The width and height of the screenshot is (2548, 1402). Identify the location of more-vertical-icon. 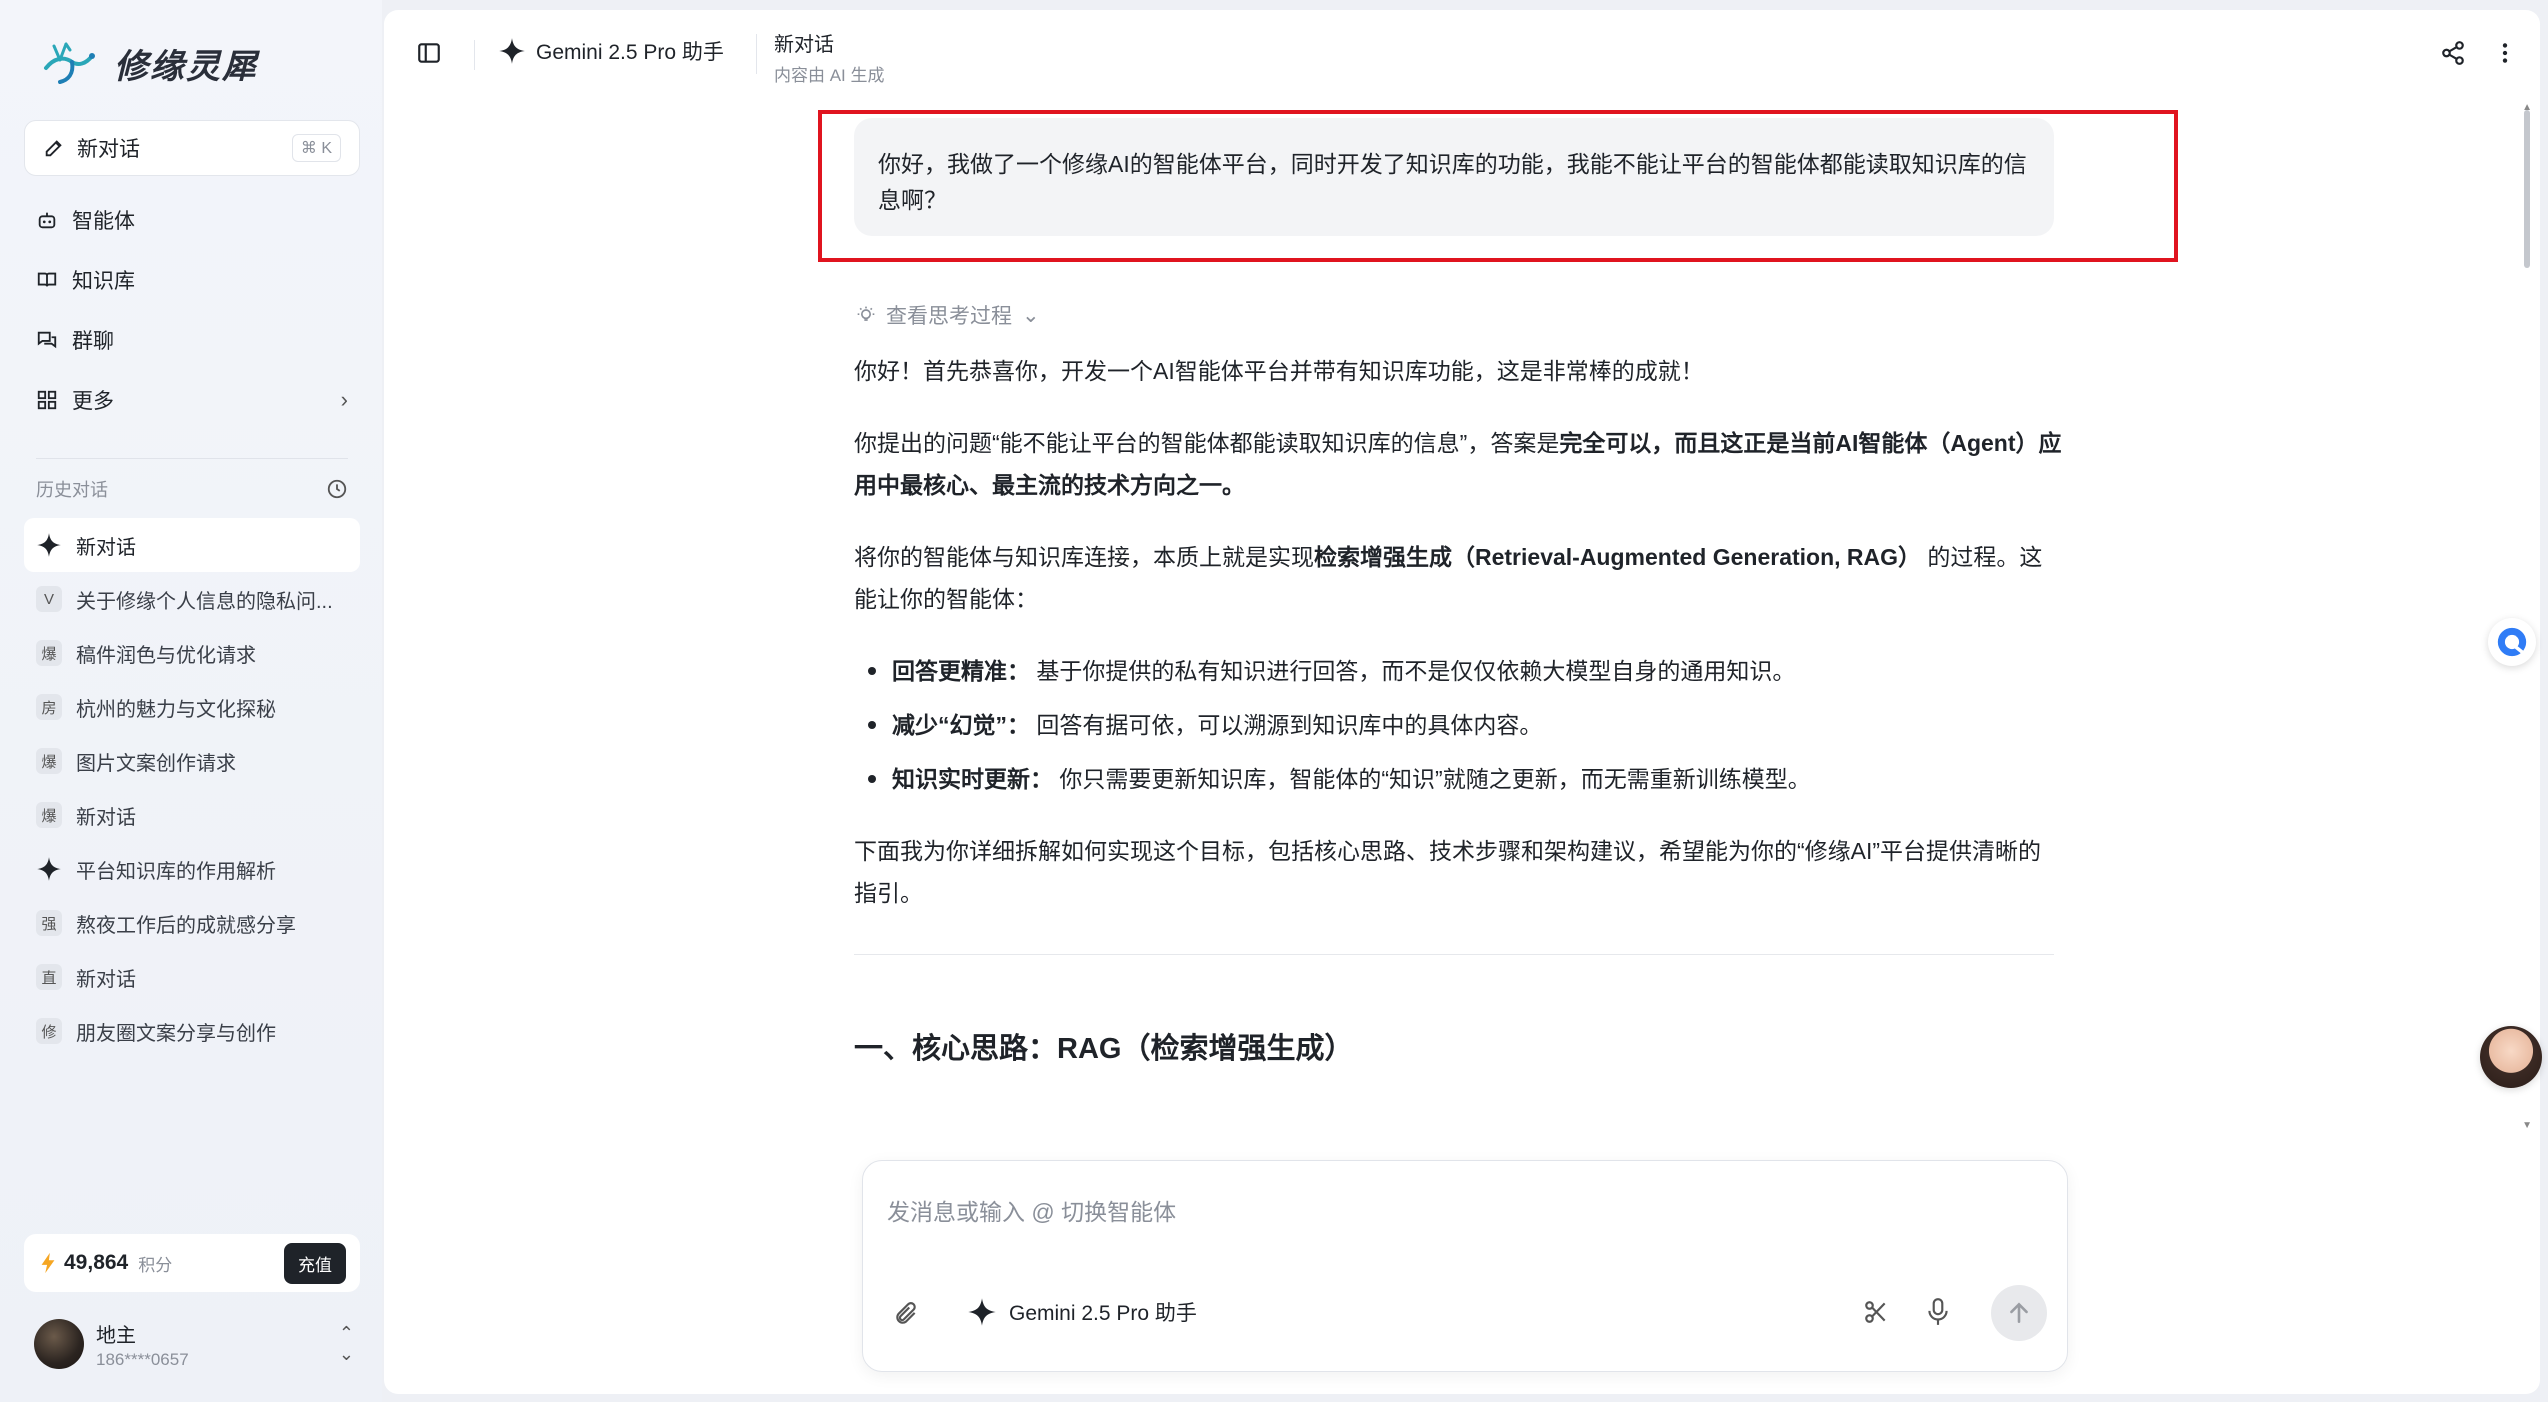
(2505, 53).